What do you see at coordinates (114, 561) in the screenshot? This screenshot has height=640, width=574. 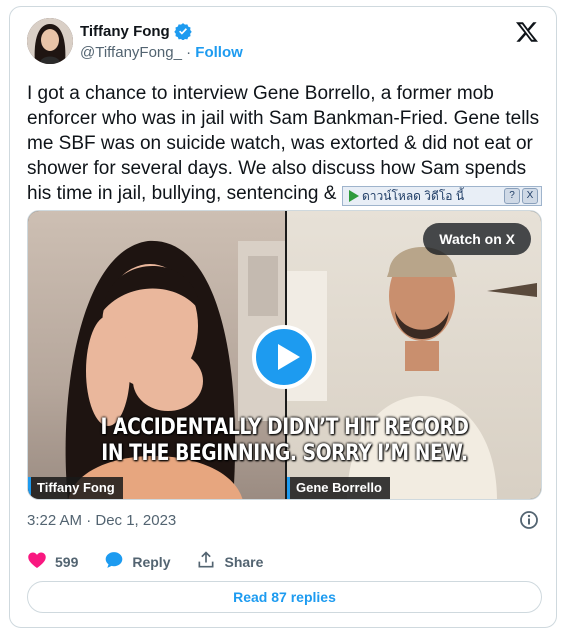 I see `reply-bubble-icon` at bounding box center [114, 561].